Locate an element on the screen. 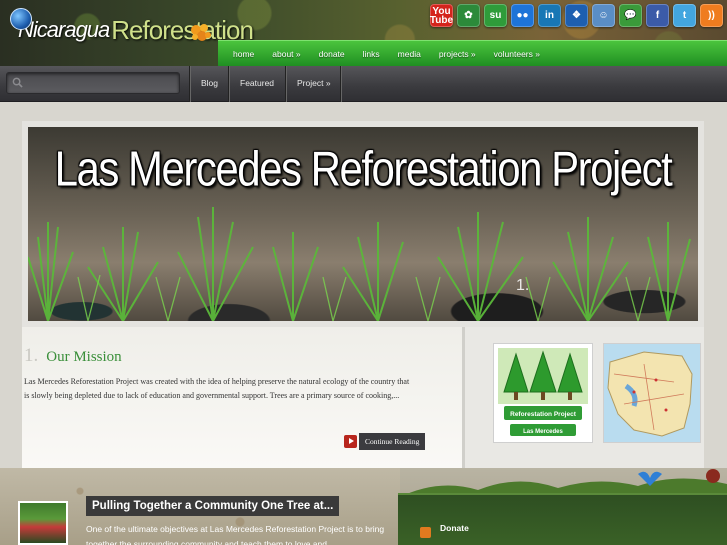 The width and height of the screenshot is (727, 545). rss-icon: )) is located at coordinates (711, 15).